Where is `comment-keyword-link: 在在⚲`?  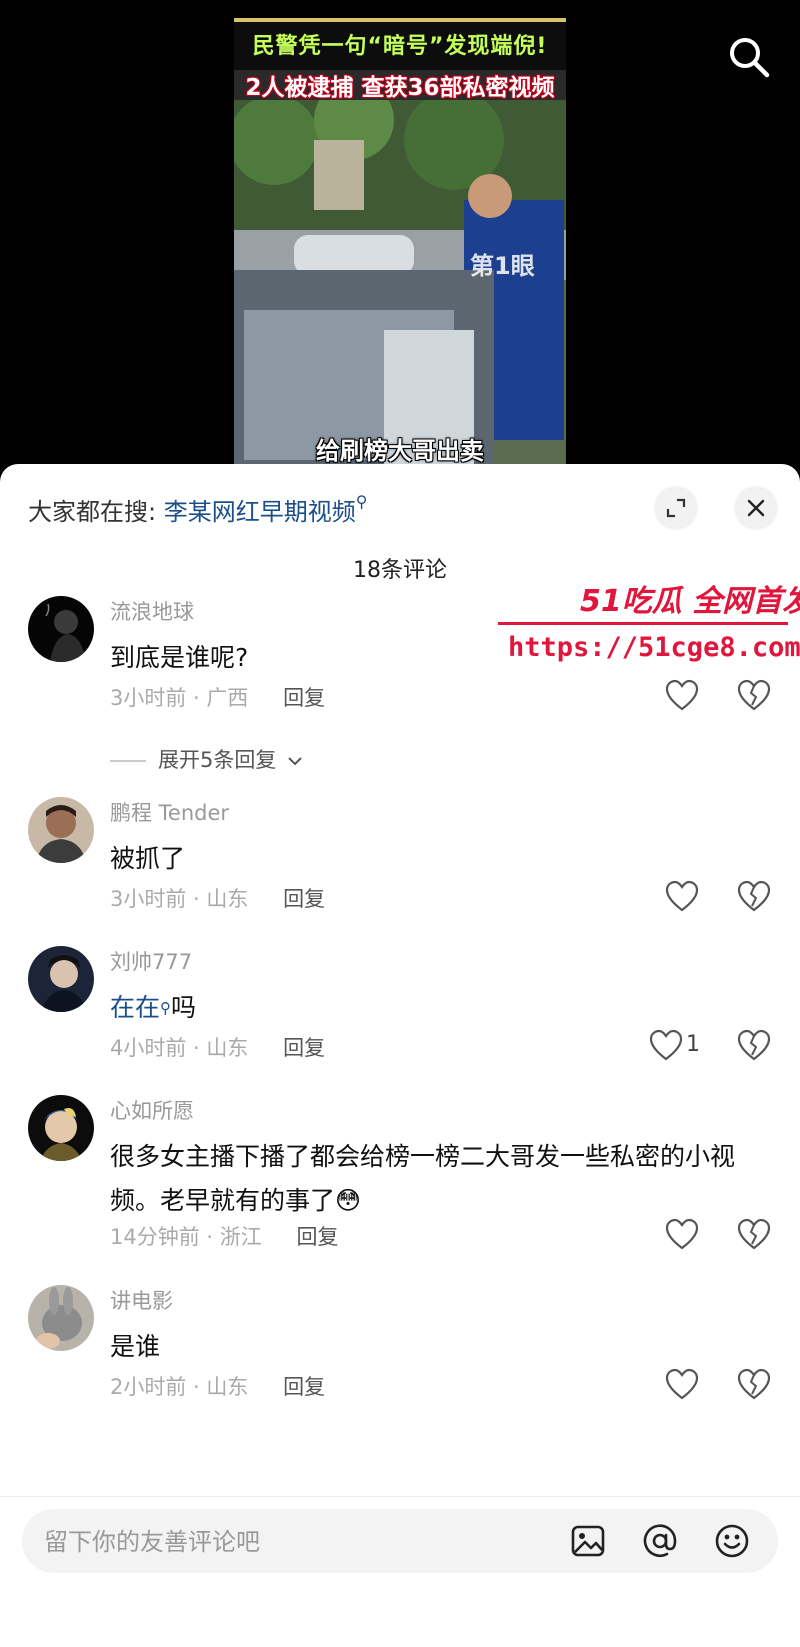
comment-keyword-link: 在在⚲ is located at coordinates (140, 1007).